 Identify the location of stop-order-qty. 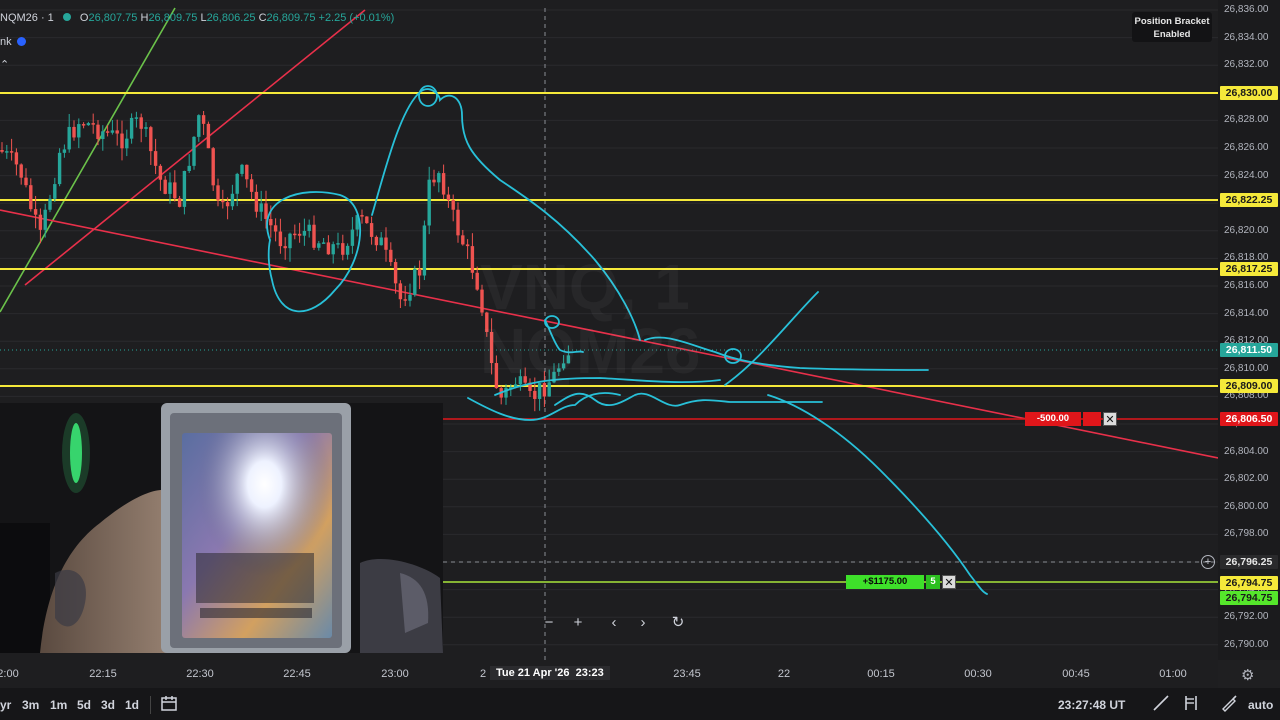
(1092, 419).